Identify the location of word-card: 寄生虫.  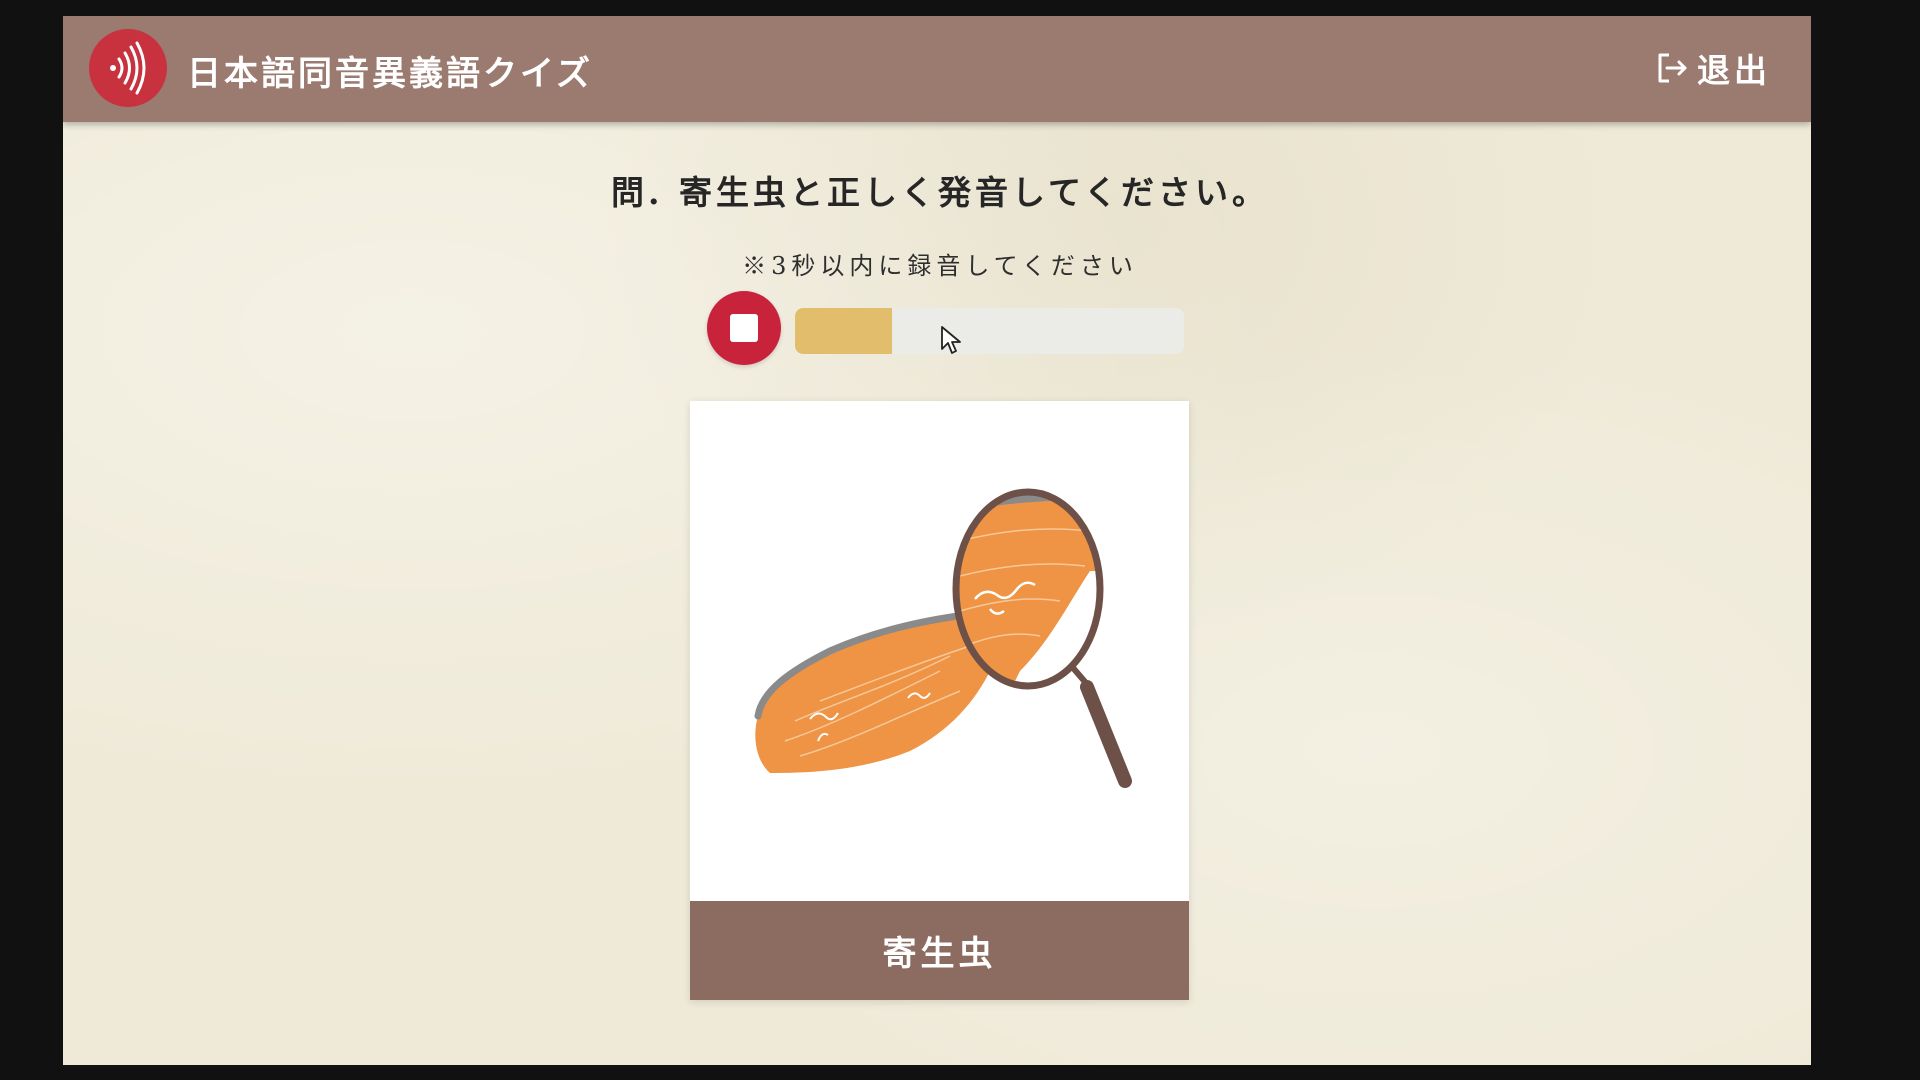
(939, 700).